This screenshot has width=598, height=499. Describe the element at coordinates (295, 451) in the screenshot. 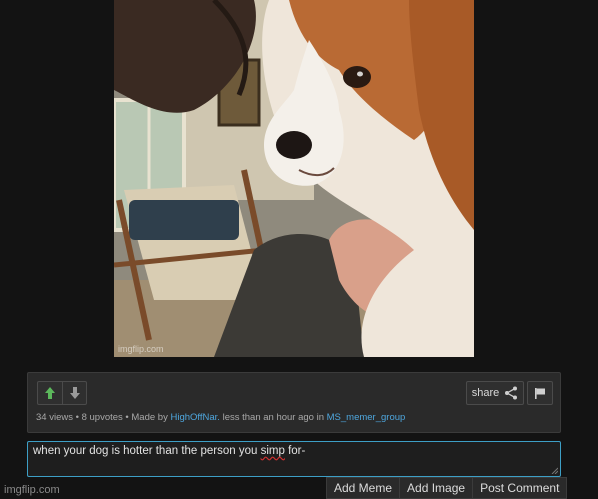

I see `comment-text-end: for-` at that location.